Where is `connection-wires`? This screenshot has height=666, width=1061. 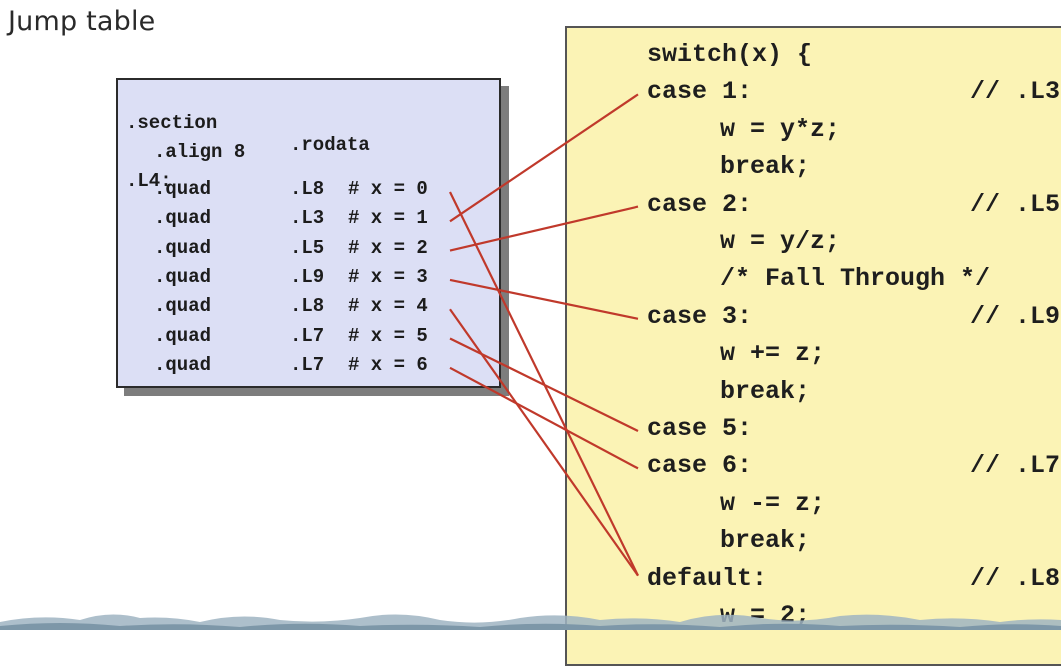 connection-wires is located at coordinates (544, 335).